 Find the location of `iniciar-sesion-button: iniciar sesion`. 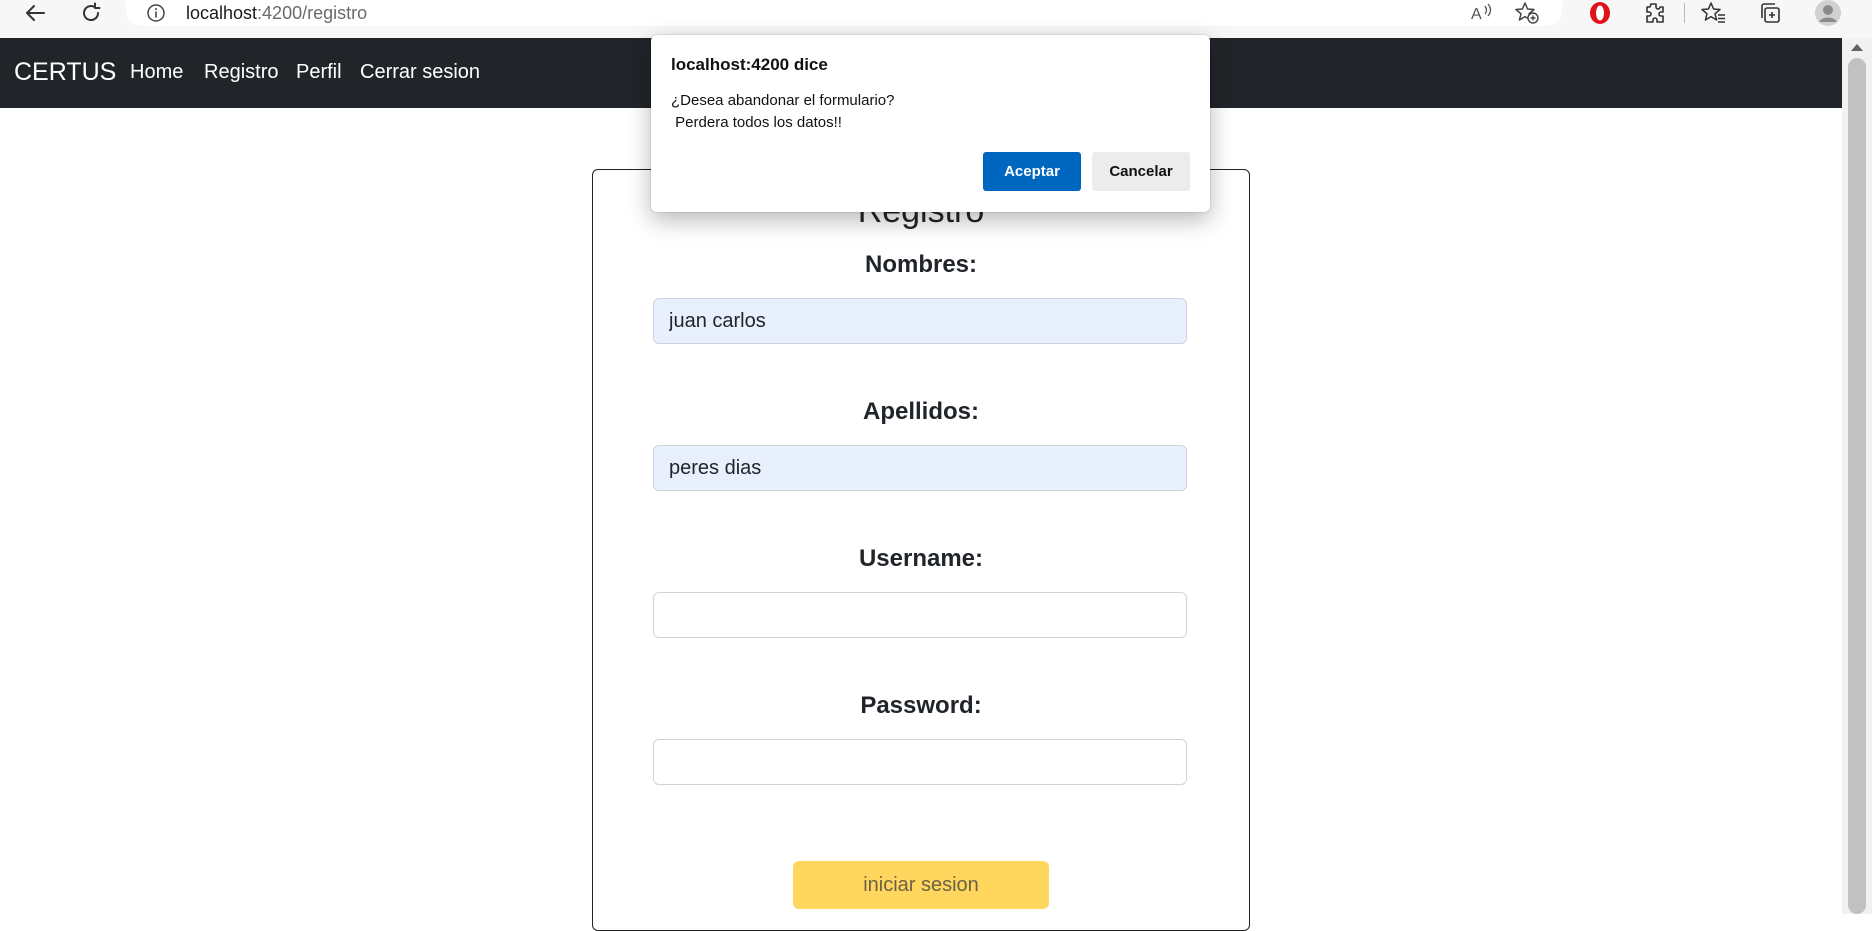

iniciar-sesion-button: iniciar sesion is located at coordinates (921, 885).